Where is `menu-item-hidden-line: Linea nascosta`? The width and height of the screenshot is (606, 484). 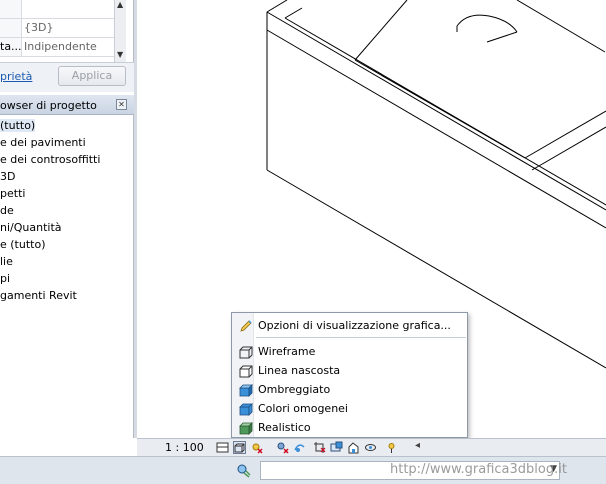
menu-item-hidden-line: Linea nascosta is located at coordinates (349, 371).